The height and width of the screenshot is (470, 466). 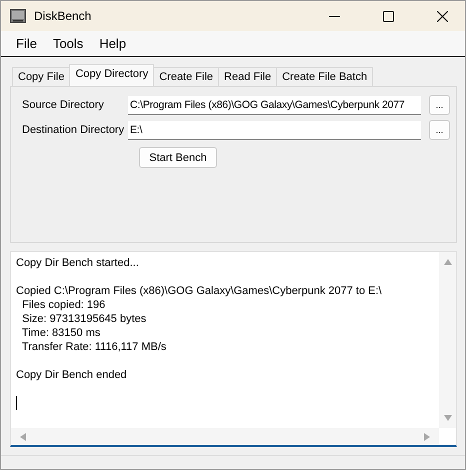 I want to click on field-label: Source Directory, so click(x=63, y=105).